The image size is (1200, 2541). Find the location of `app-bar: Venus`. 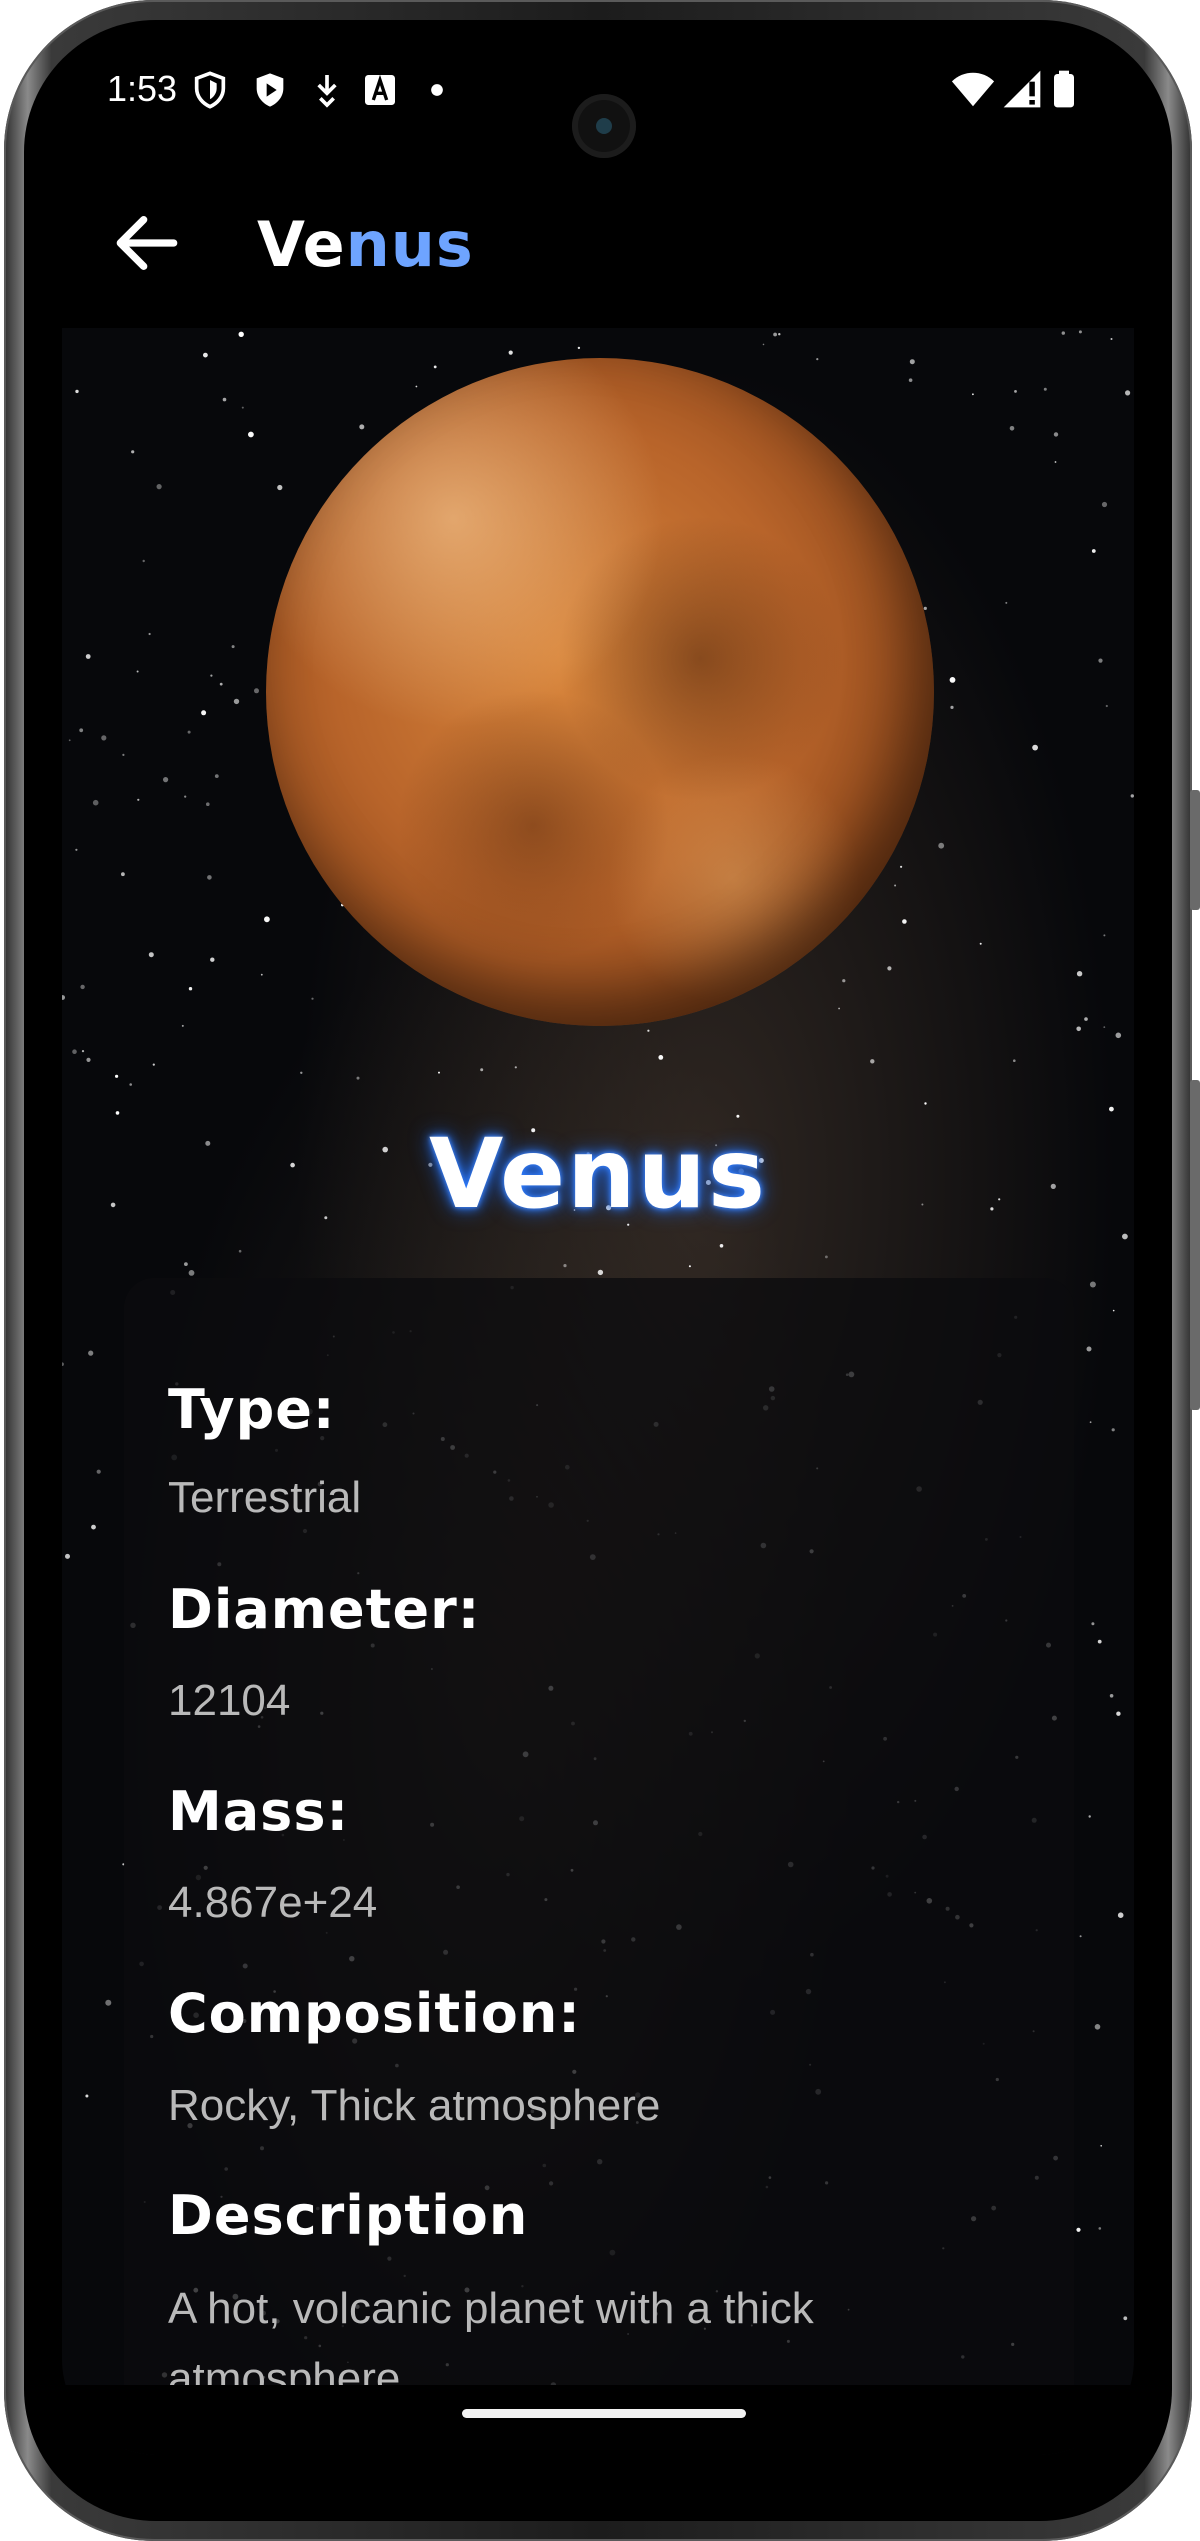

app-bar: Venus is located at coordinates (598, 243).